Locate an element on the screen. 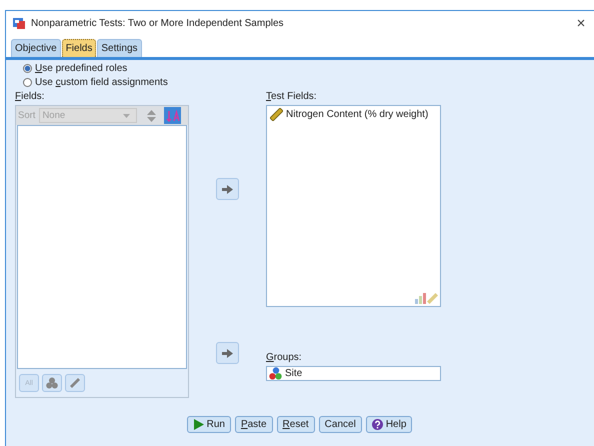 The height and width of the screenshot is (446, 594). move-to-groups-button is located at coordinates (227, 353).